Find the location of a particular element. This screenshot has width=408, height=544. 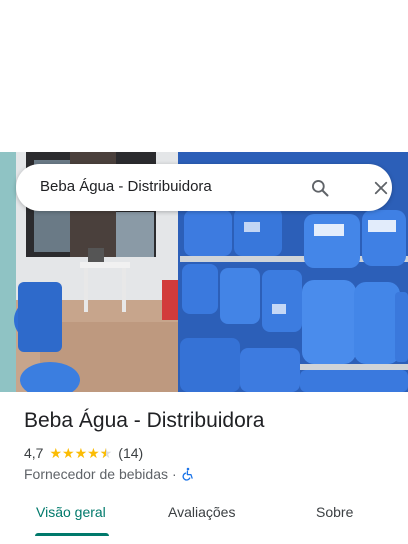

wheelchair-icon is located at coordinates (188, 474).